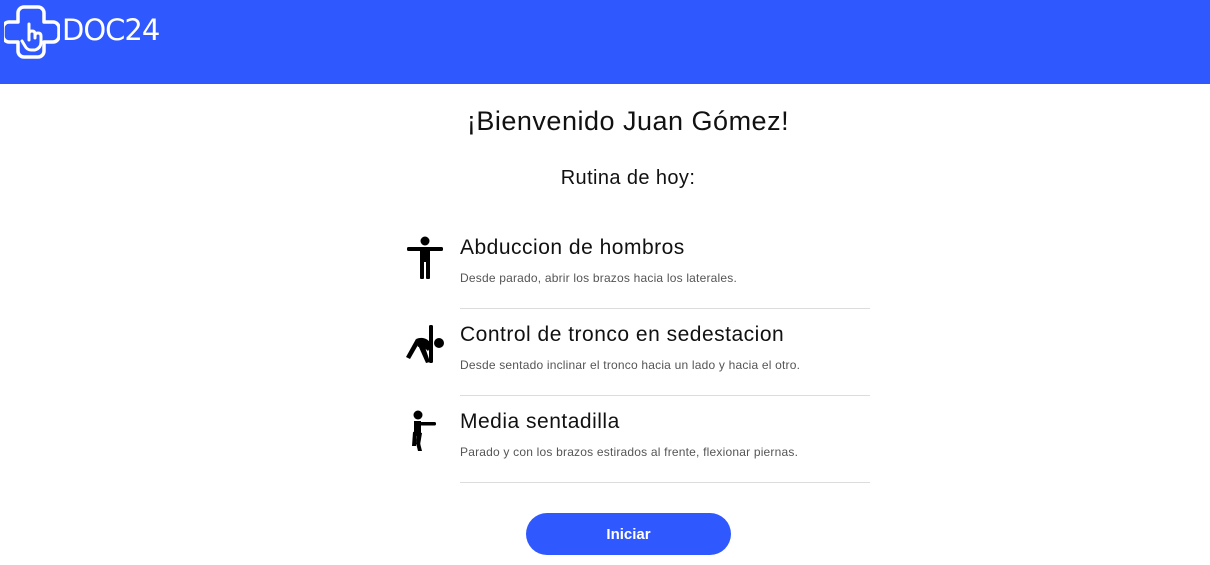  What do you see at coordinates (622, 334) in the screenshot?
I see `exercise-title: Control de tronco en sedestacion` at bounding box center [622, 334].